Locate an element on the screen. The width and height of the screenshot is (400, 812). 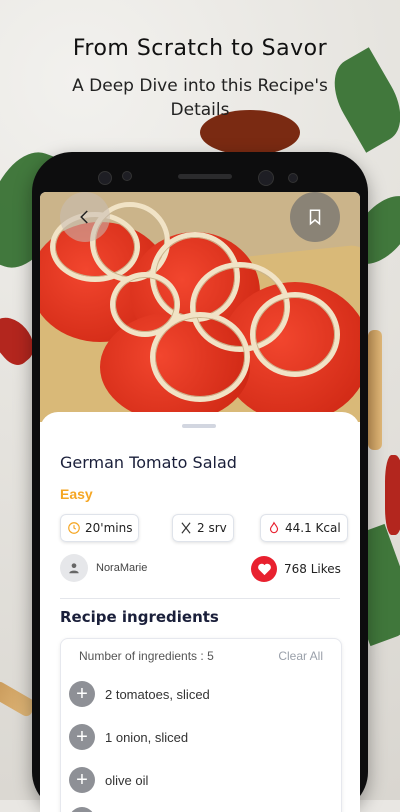
avatar is located at coordinates (74, 568).